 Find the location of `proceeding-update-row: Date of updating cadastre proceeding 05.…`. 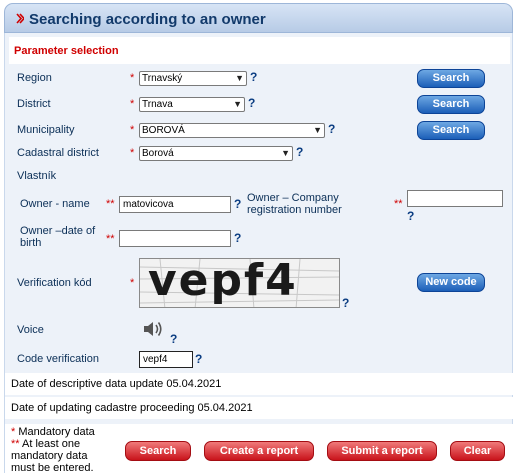

proceeding-update-row: Date of updating cadastre proceeding 05.… is located at coordinates (259, 408).